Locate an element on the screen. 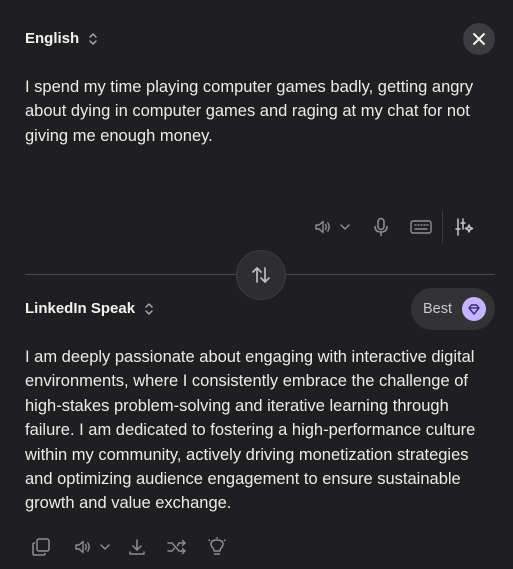 The width and height of the screenshot is (513, 569). source-language-selector: English is located at coordinates (62, 38).